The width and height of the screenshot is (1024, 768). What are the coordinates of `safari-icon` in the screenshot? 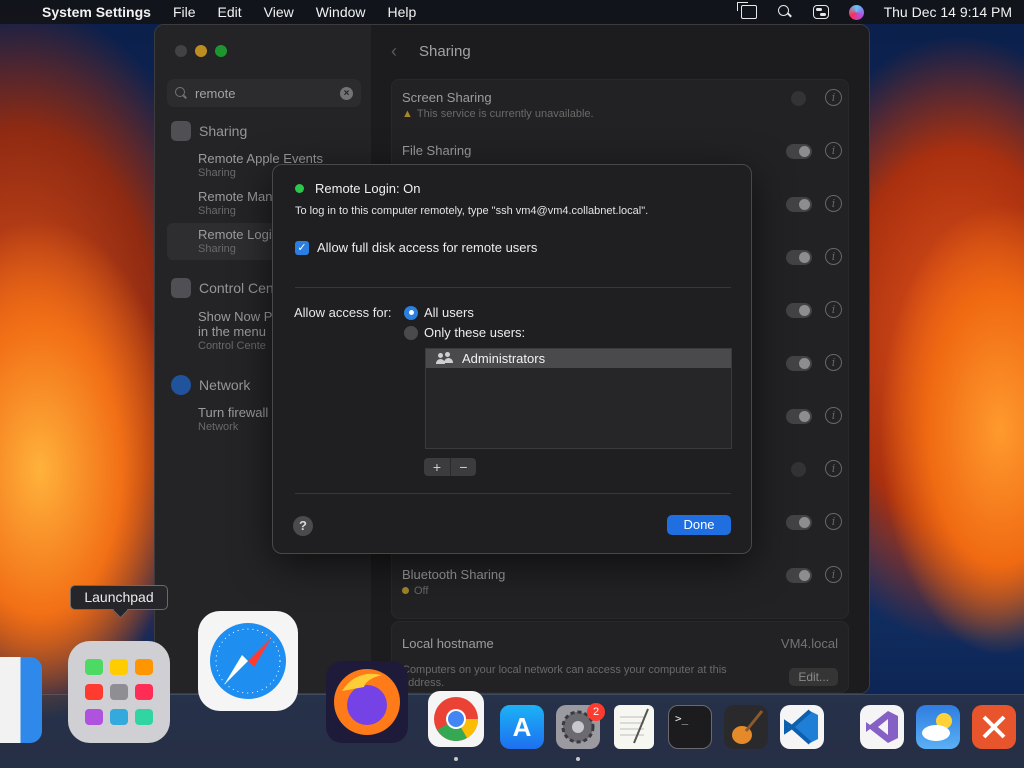 It's located at (248, 661).